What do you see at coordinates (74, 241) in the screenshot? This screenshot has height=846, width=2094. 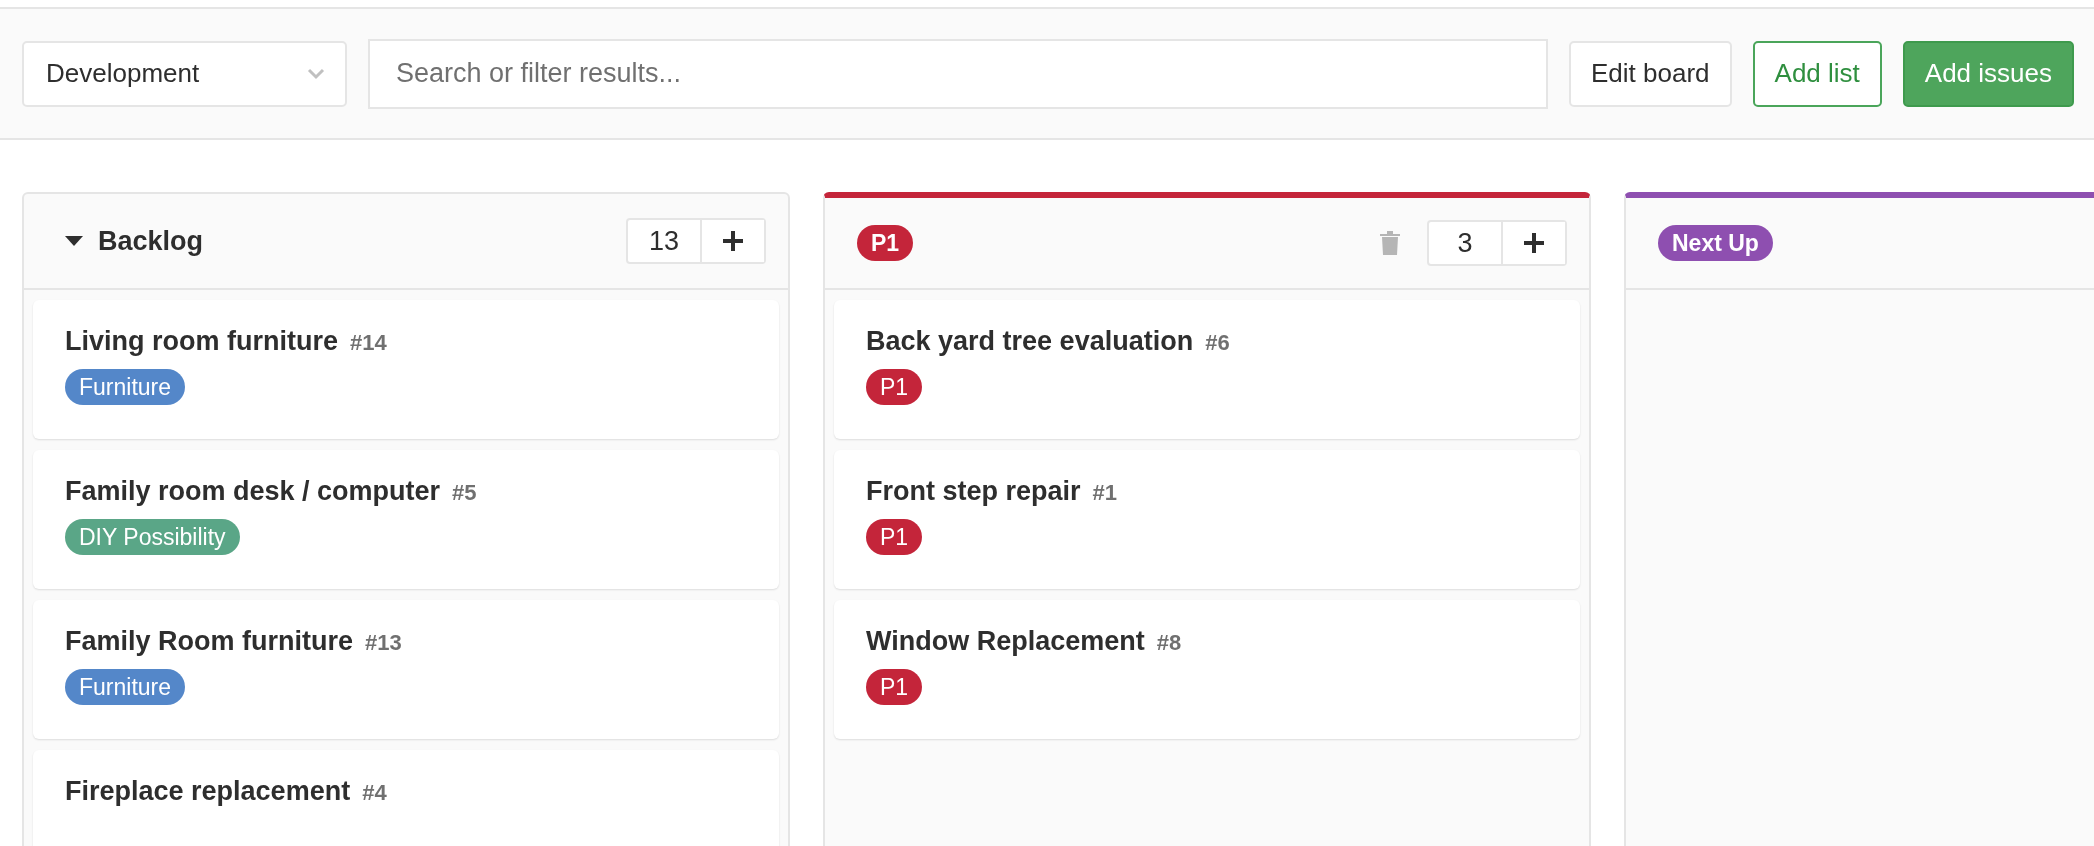 I see `caret-icon` at bounding box center [74, 241].